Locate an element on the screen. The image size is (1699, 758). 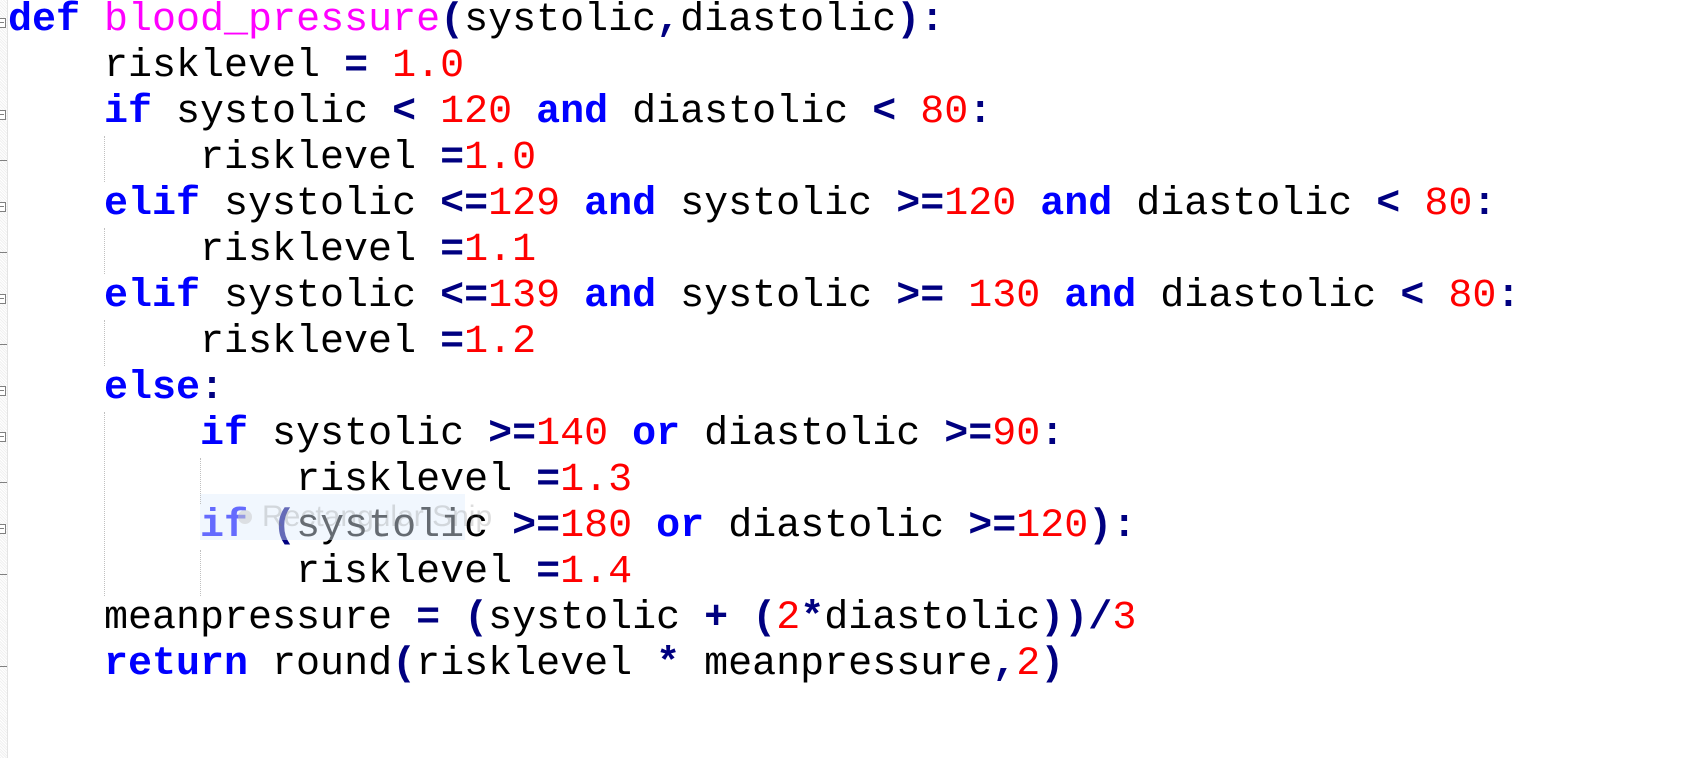
code-line: if (systolic >=180 or diastolic >=120): is located at coordinates (572, 527).